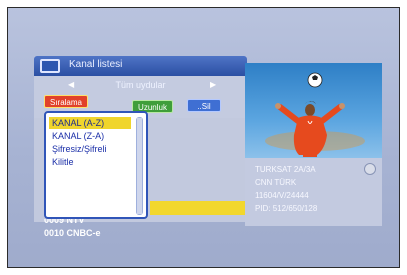 This screenshot has height=275, width=407. I want to click on arrow-right-icon: ▶, so click(213, 84).